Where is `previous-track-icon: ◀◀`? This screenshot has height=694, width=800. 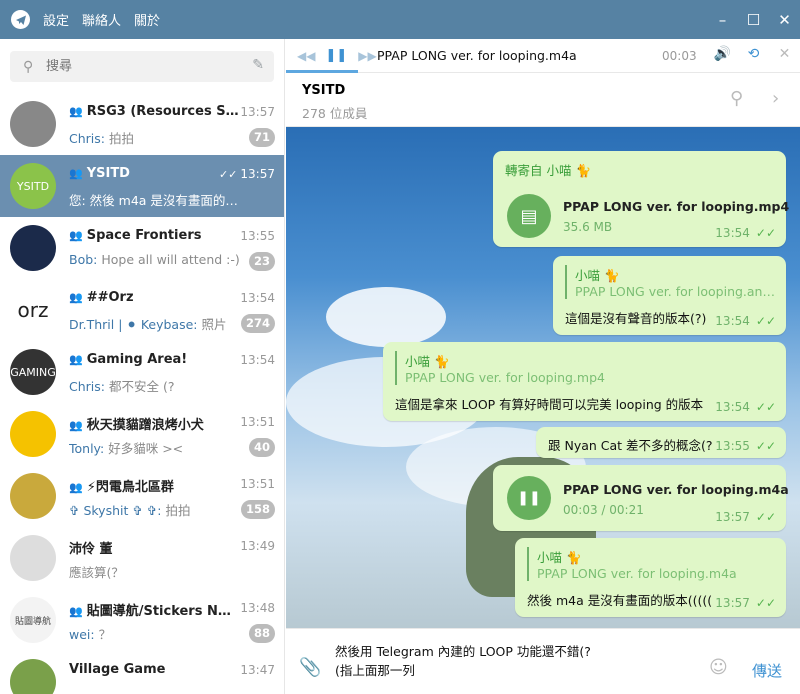 previous-track-icon: ◀◀ is located at coordinates (306, 56).